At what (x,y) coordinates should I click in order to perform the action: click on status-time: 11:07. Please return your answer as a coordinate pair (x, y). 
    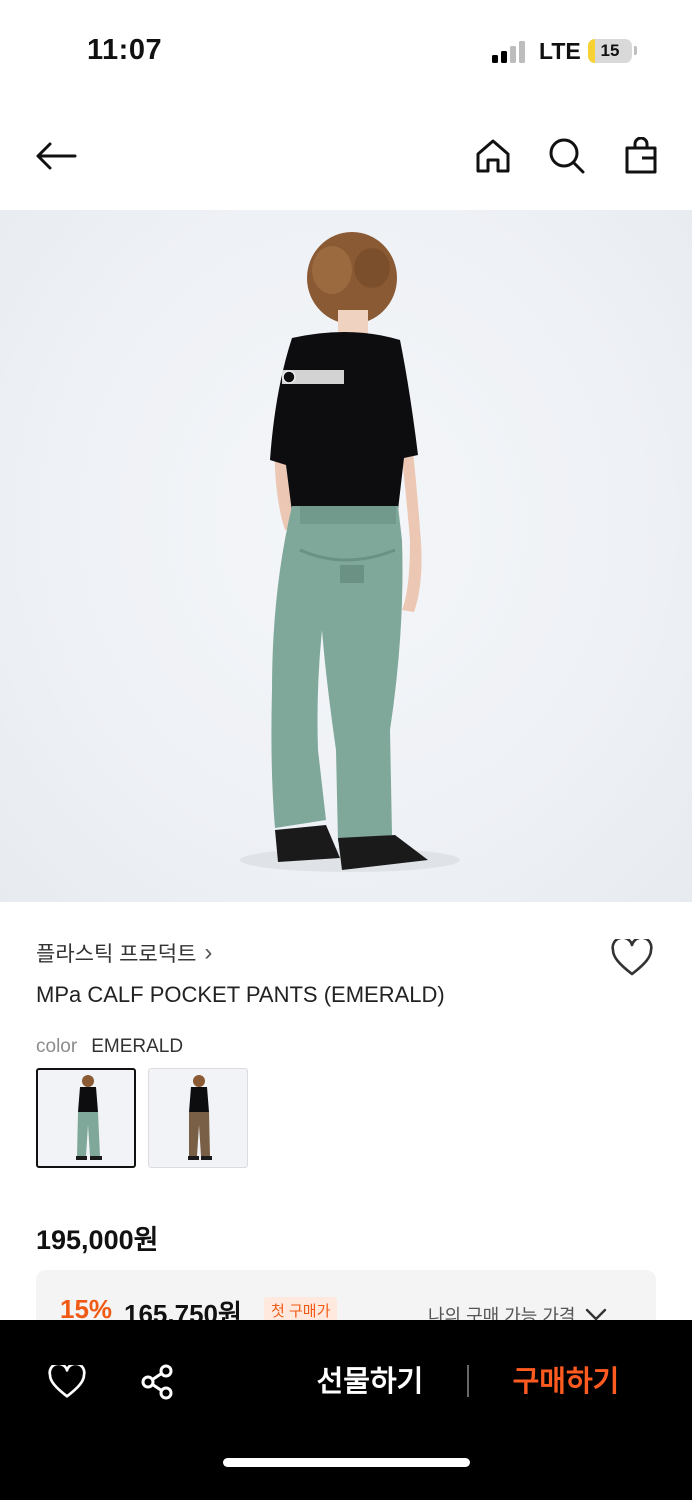
    Looking at the image, I should click on (125, 50).